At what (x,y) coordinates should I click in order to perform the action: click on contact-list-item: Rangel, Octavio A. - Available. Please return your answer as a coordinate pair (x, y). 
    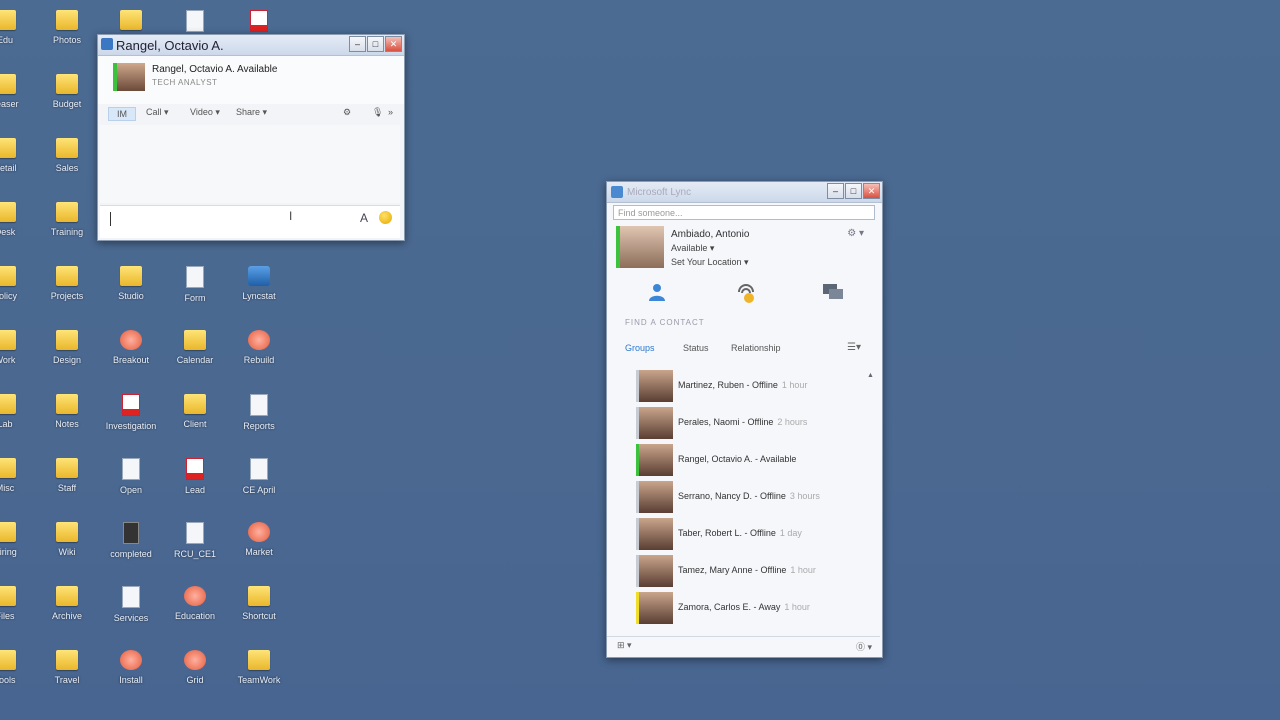
    Looking at the image, I should click on (753, 460).